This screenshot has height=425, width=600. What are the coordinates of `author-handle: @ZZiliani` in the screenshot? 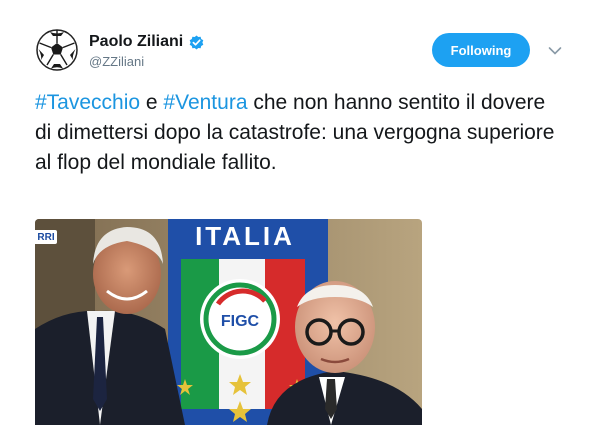 It's located at (116, 61).